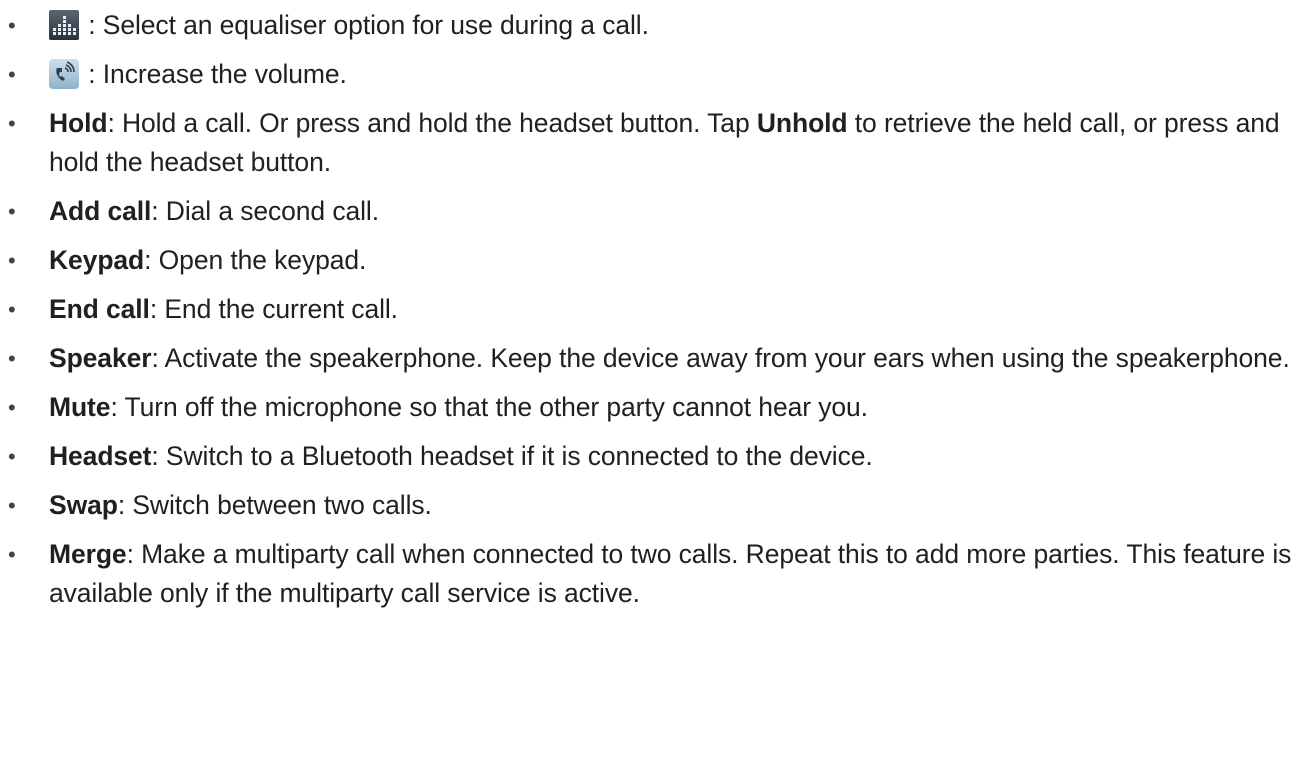  I want to click on term-add-call: Add call, so click(100, 211).